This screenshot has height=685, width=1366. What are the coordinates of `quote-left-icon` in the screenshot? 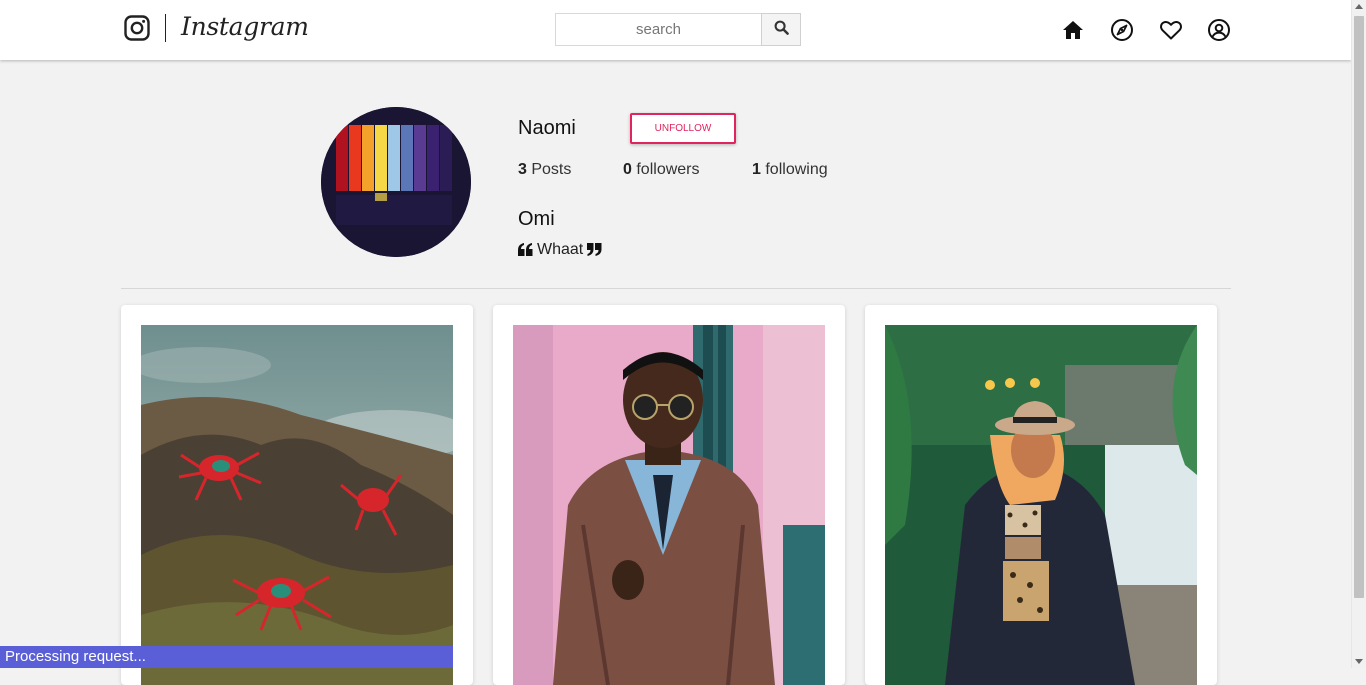 It's located at (525, 250).